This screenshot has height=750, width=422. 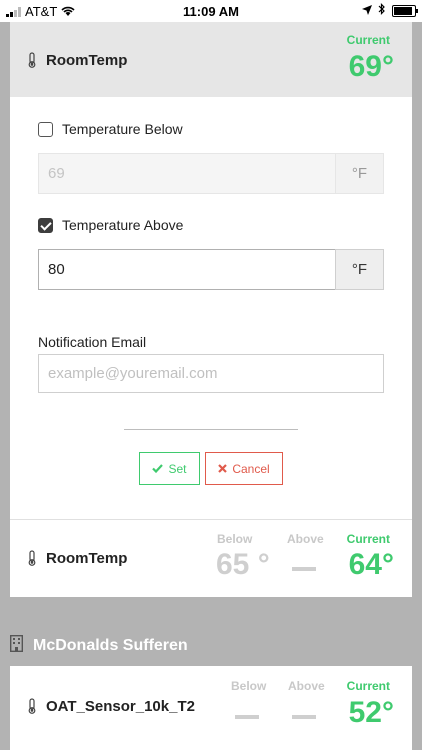 I want to click on temperature-above-unit: °F, so click(x=359, y=269).